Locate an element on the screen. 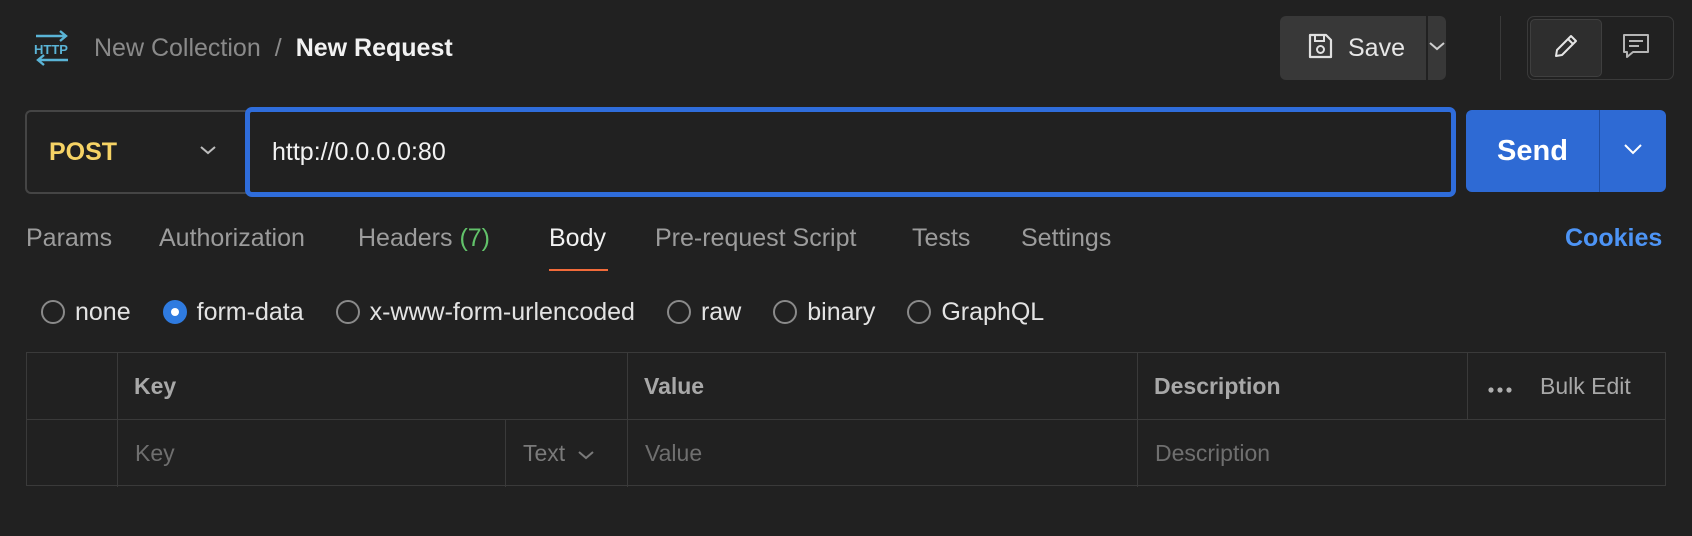  send-button: Send is located at coordinates (1532, 151).